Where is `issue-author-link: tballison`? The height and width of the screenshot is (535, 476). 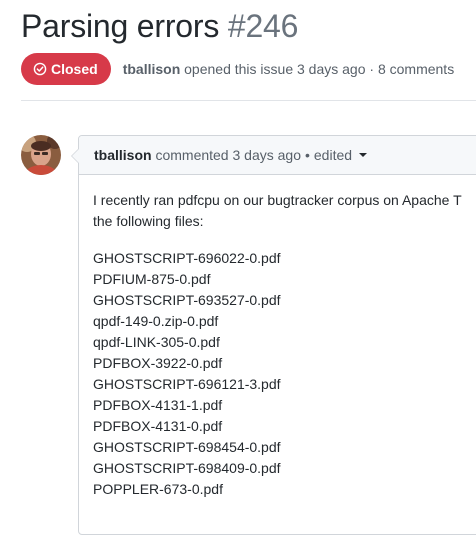 issue-author-link: tballison is located at coordinates (152, 69).